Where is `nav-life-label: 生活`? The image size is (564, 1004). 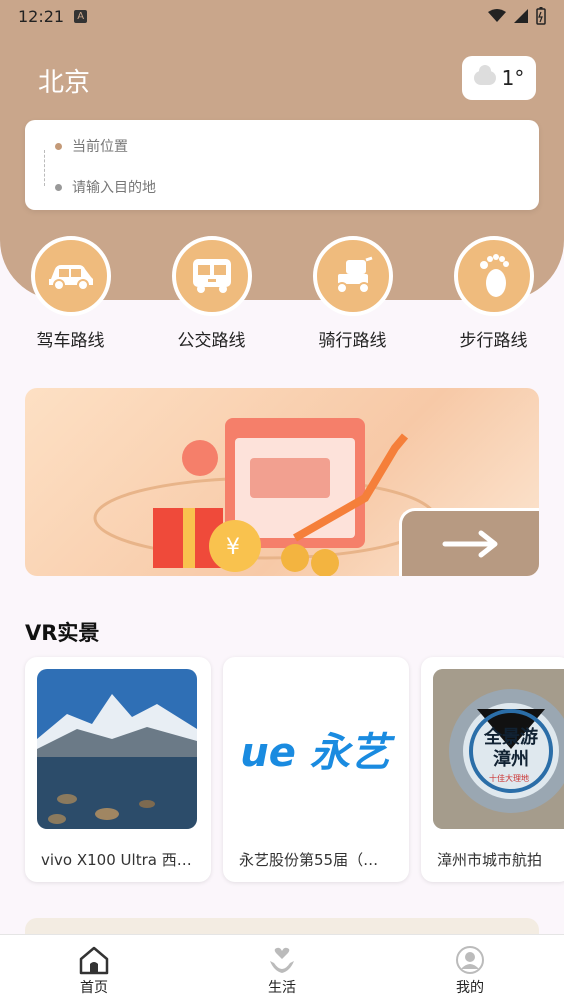
nav-life-label: 生活 is located at coordinates (282, 988).